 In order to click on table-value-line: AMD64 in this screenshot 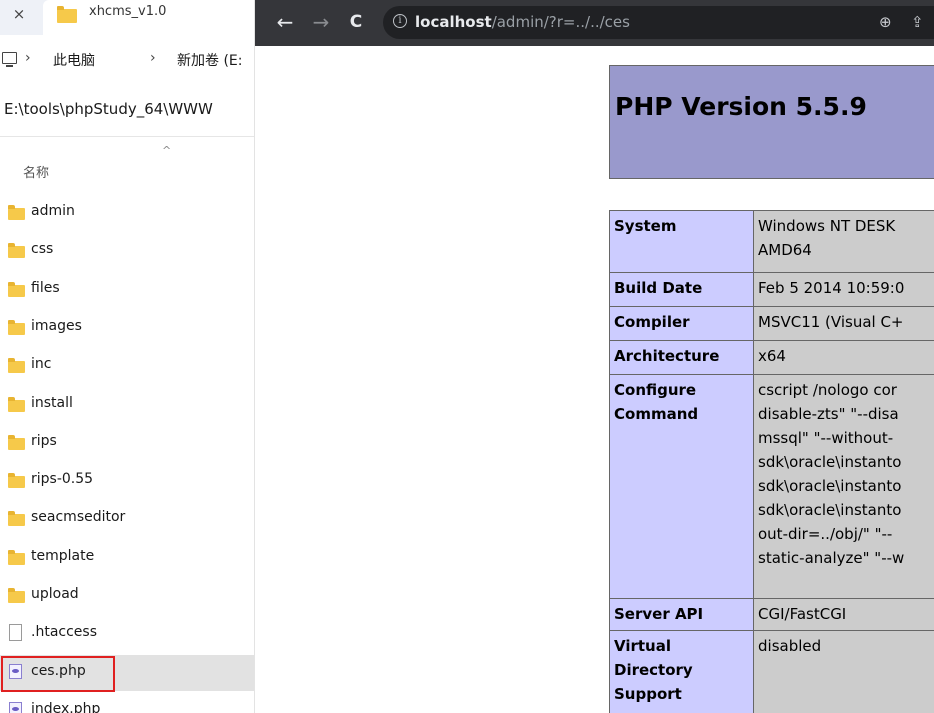, I will do `click(785, 250)`.